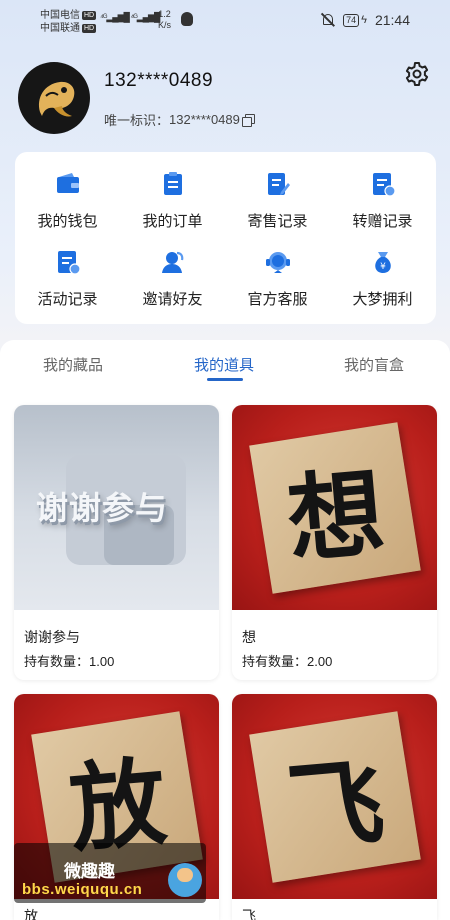 The height and width of the screenshot is (920, 450). What do you see at coordinates (392, 20) in the screenshot?
I see `clock: 21:44` at bounding box center [392, 20].